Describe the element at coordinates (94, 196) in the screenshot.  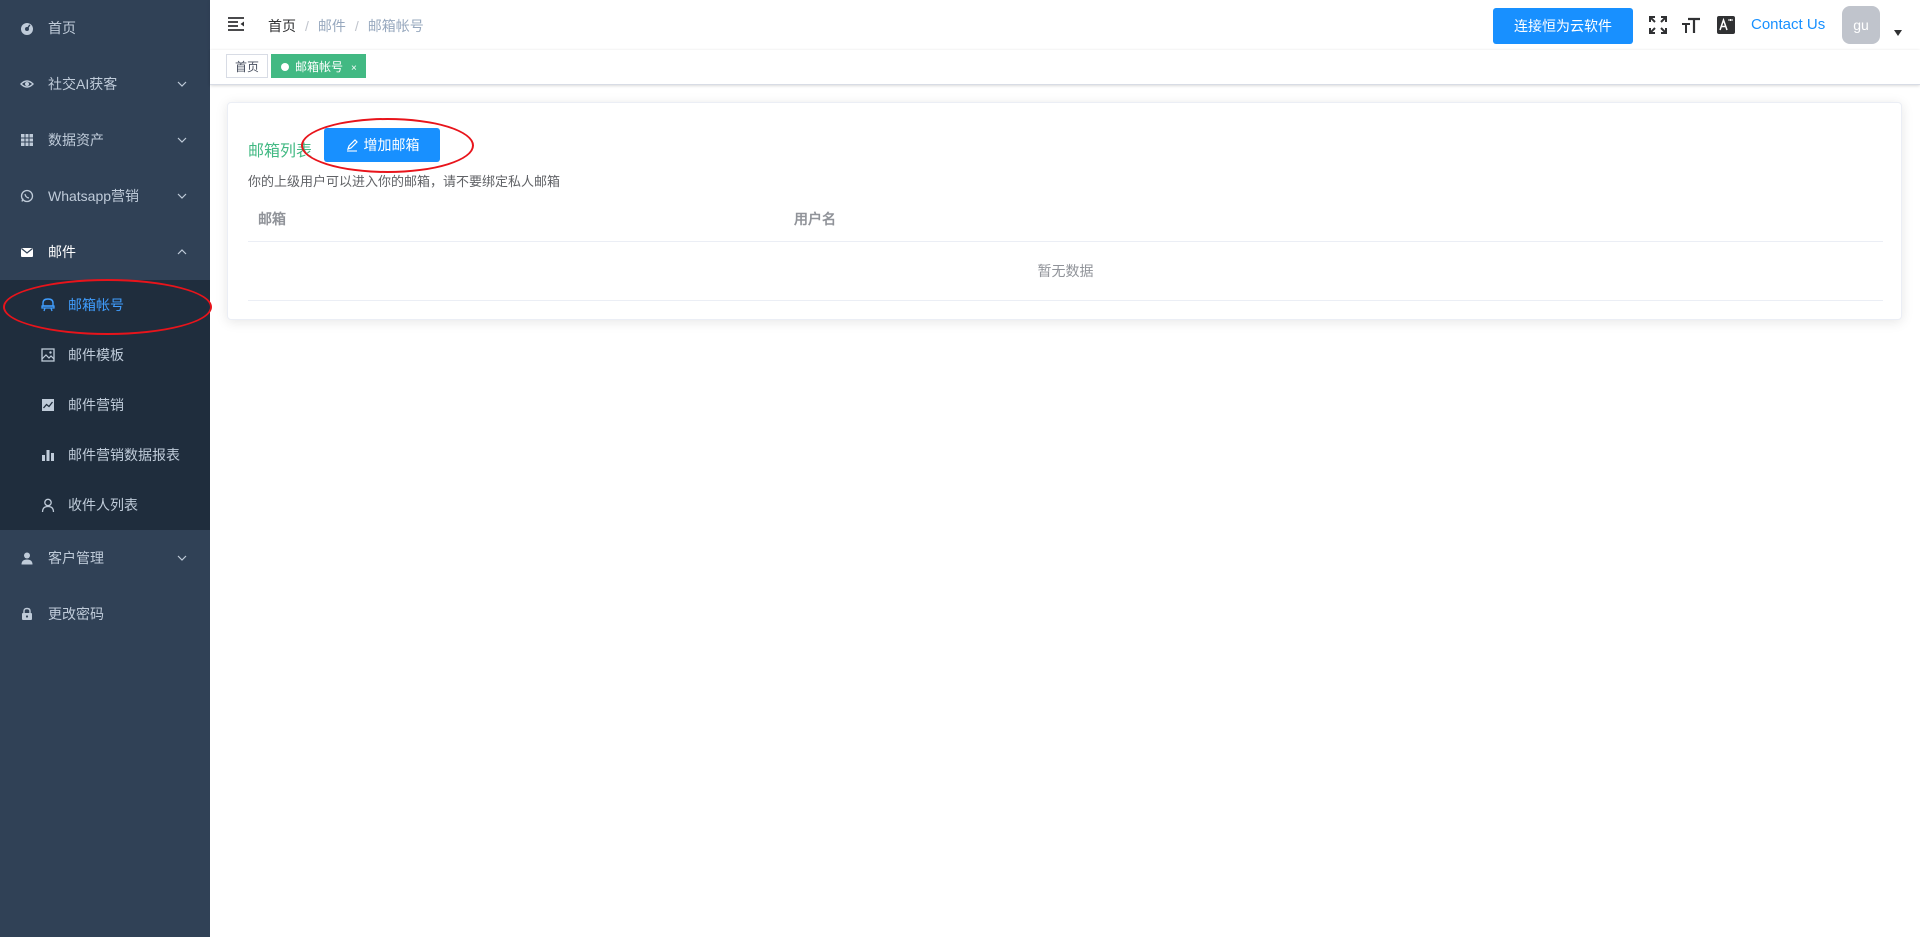
I see `sidebar-item-label: Whatsapp营销` at that location.